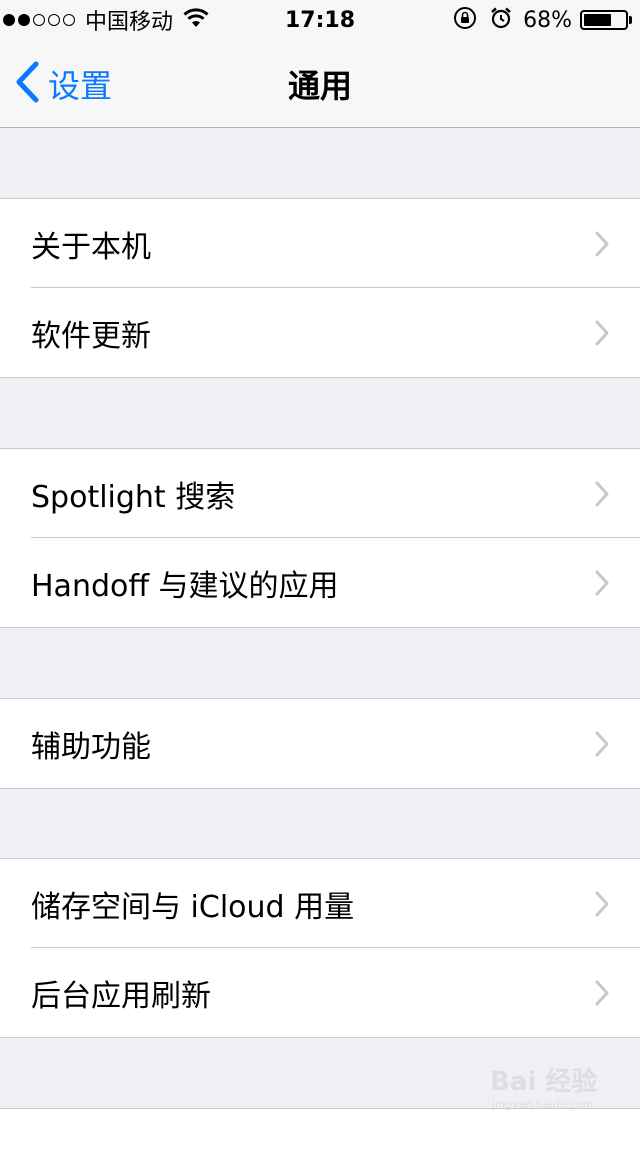 The image size is (640, 1149). Describe the element at coordinates (91, 244) in the screenshot. I see `settings-item-label: 关于本机` at that location.